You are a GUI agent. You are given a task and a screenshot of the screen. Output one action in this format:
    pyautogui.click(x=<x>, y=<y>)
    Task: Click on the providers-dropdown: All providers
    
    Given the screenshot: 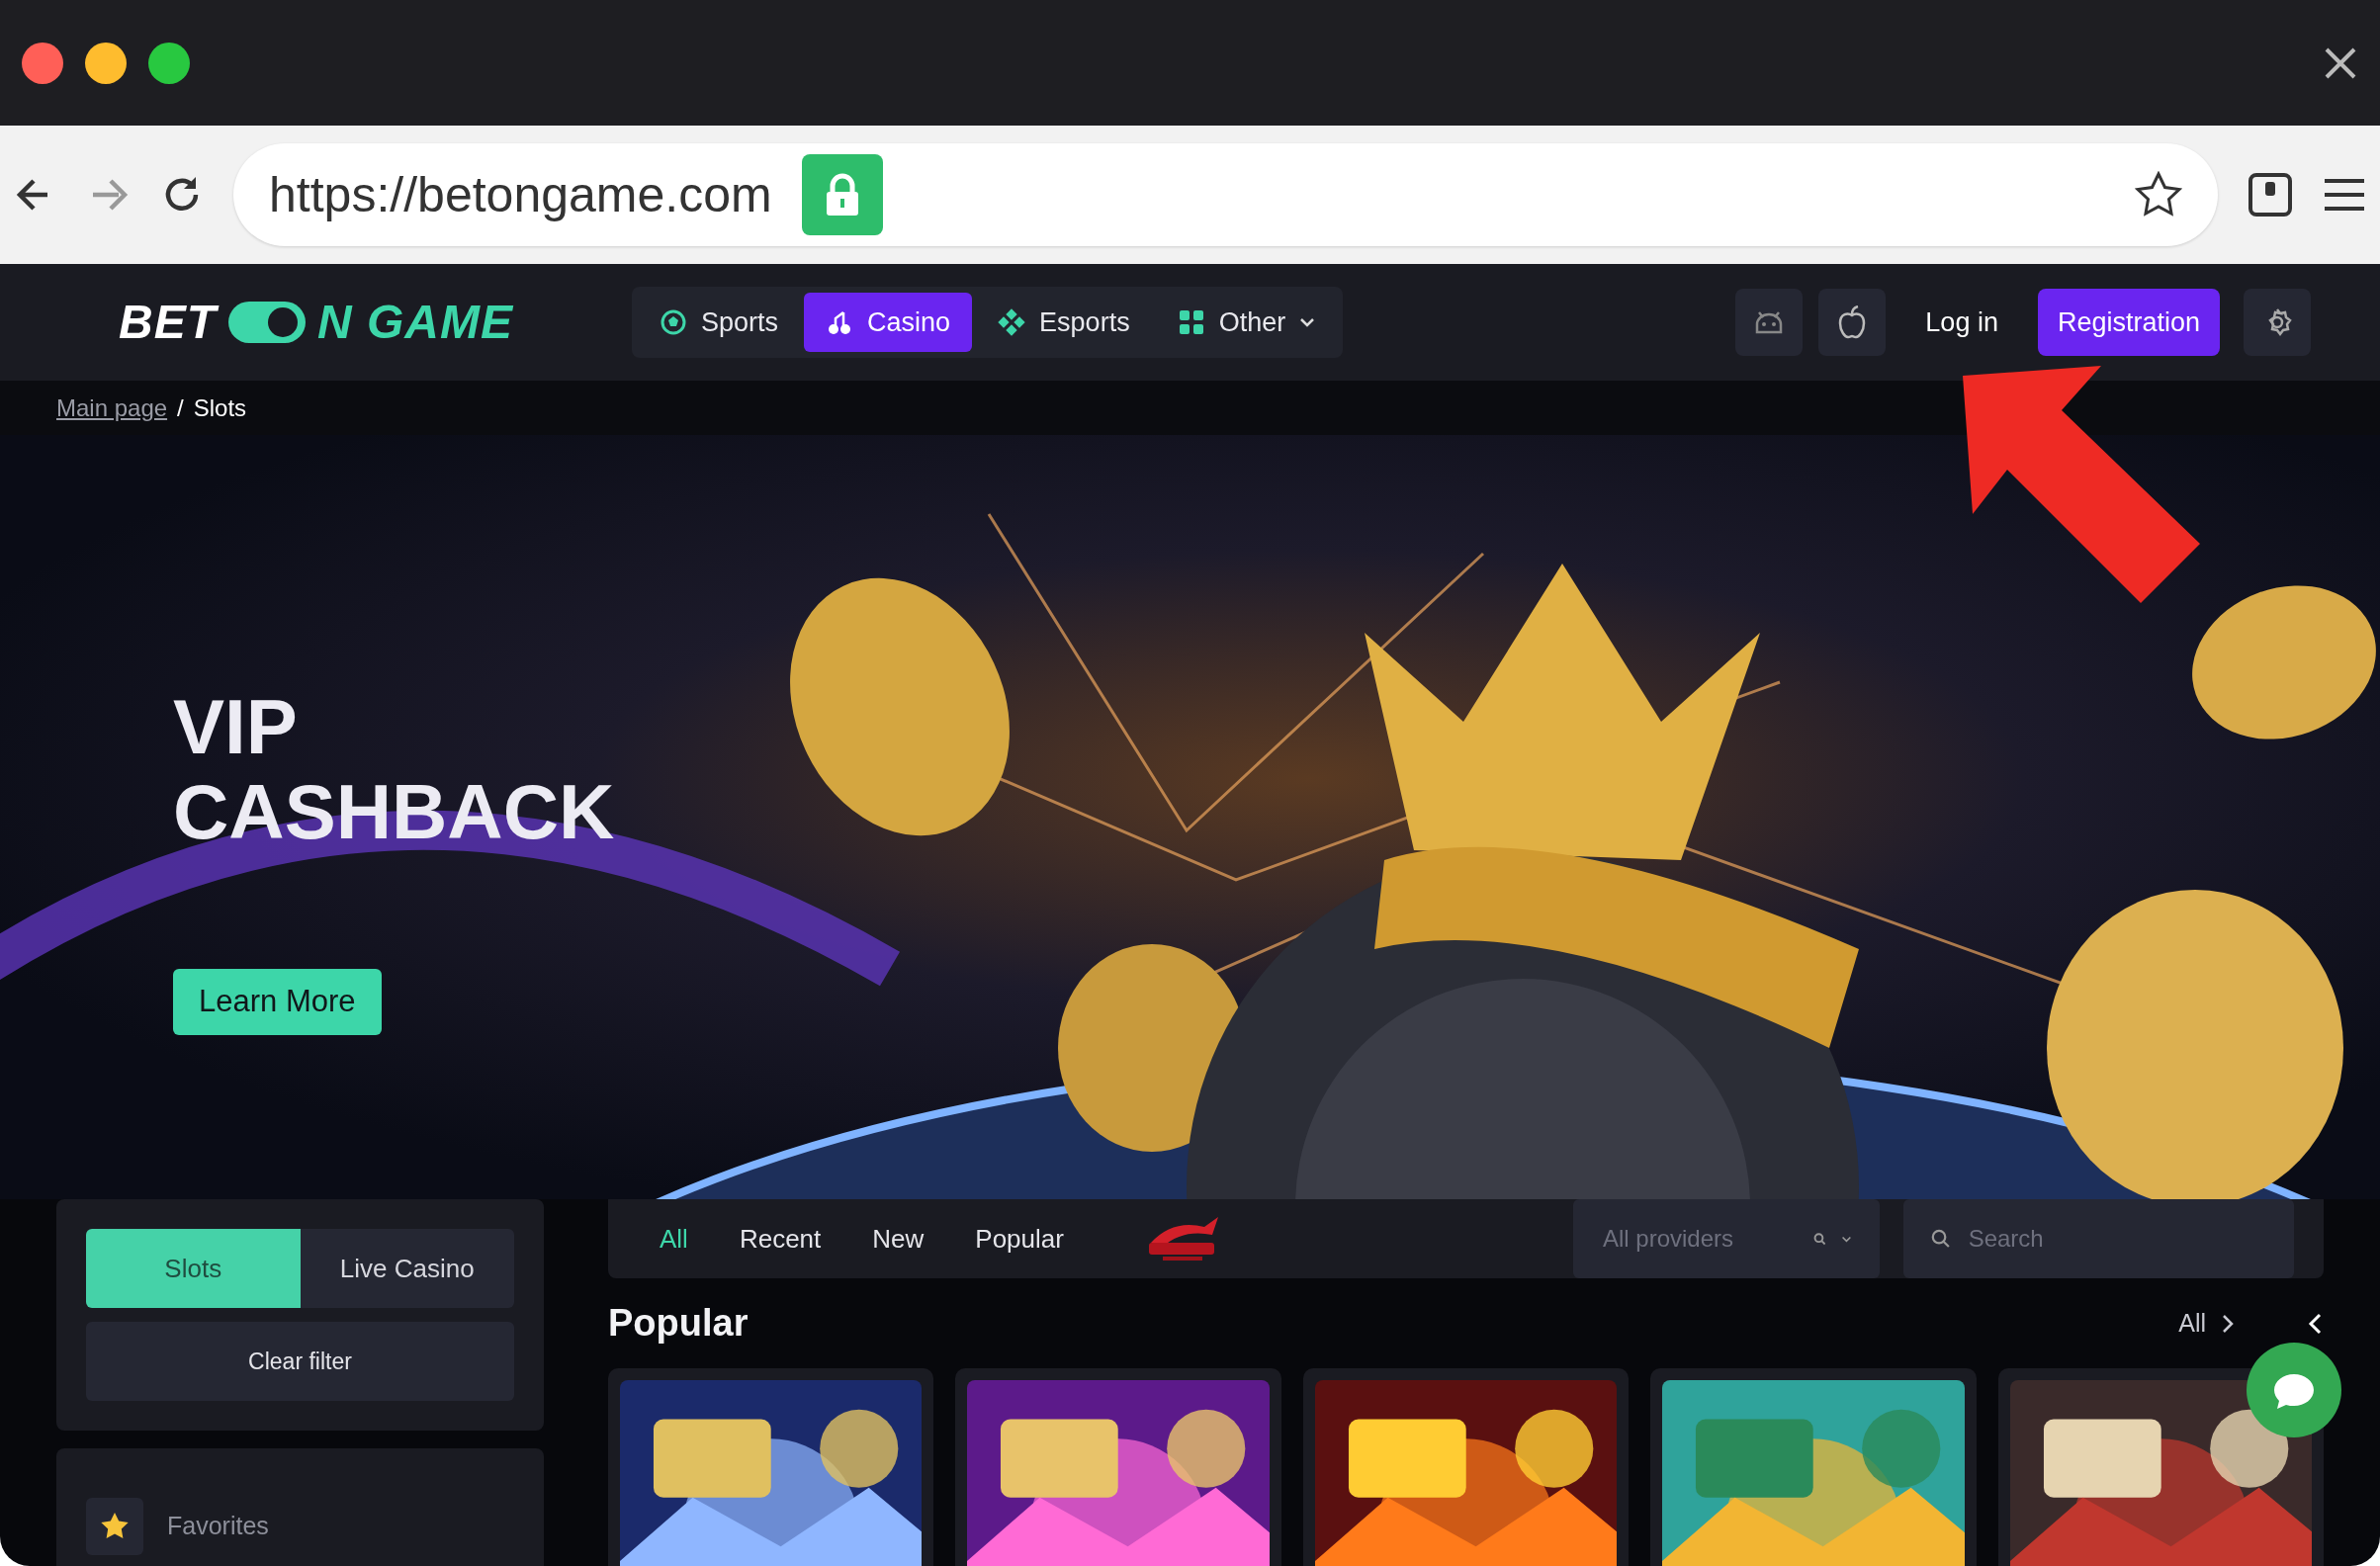 What is the action you would take?
    pyautogui.click(x=1726, y=1238)
    